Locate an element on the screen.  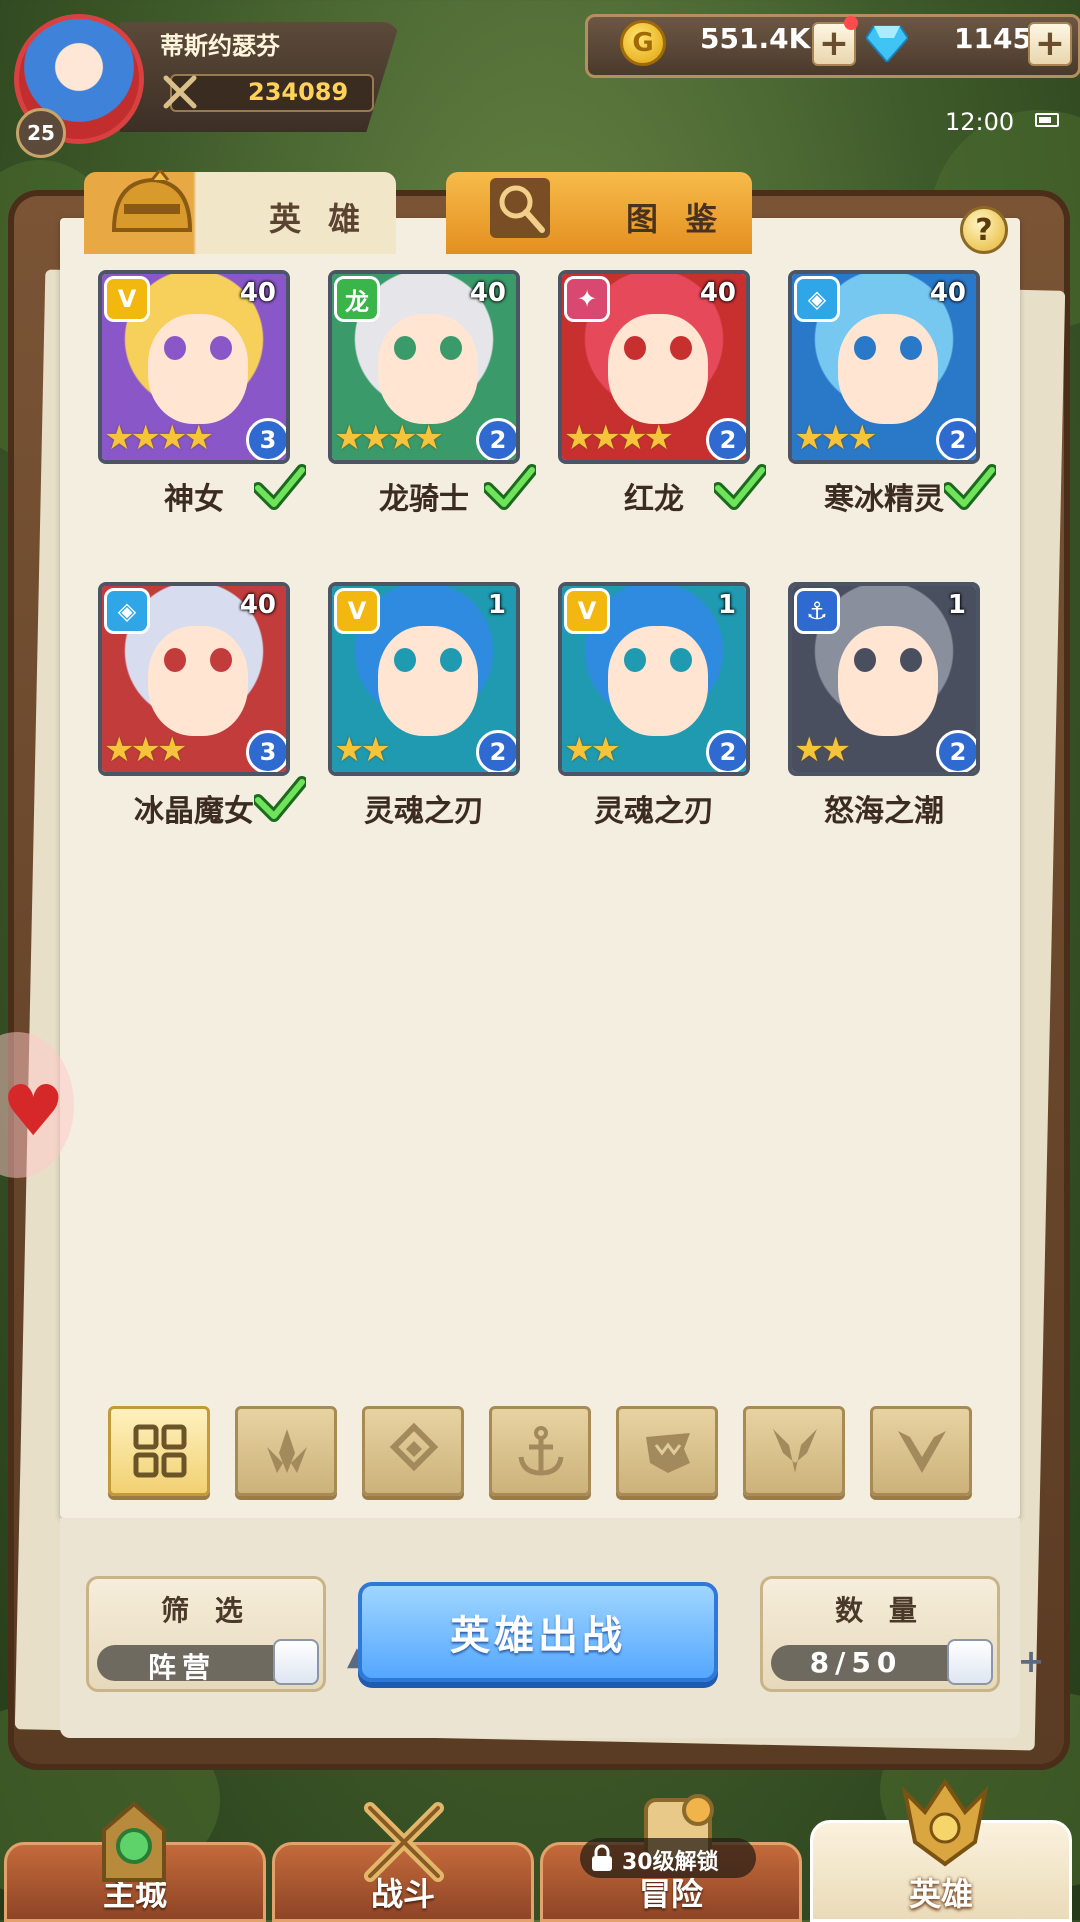
hero-card: V 40 ★★★★ 3 神女 is located at coordinates (202, 393).